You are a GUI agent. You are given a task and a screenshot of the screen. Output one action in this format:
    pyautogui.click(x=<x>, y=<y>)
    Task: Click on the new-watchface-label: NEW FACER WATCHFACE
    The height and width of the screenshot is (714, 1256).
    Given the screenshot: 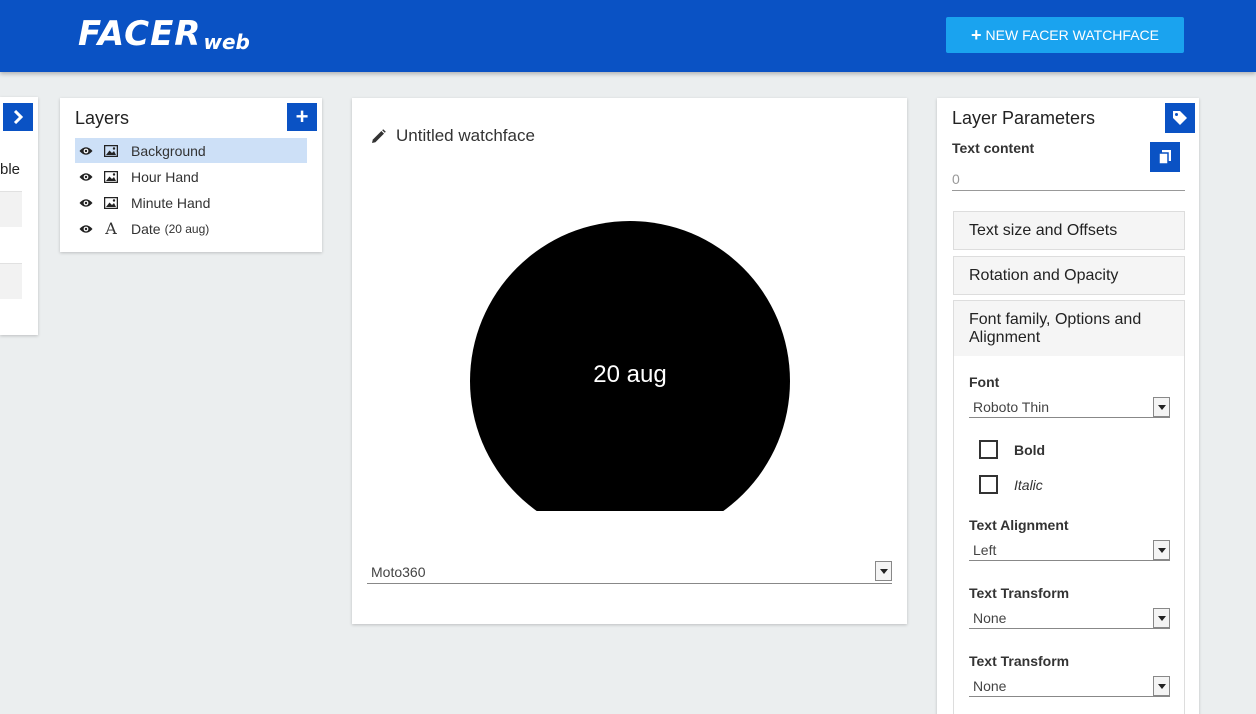 What is the action you would take?
    pyautogui.click(x=1072, y=35)
    